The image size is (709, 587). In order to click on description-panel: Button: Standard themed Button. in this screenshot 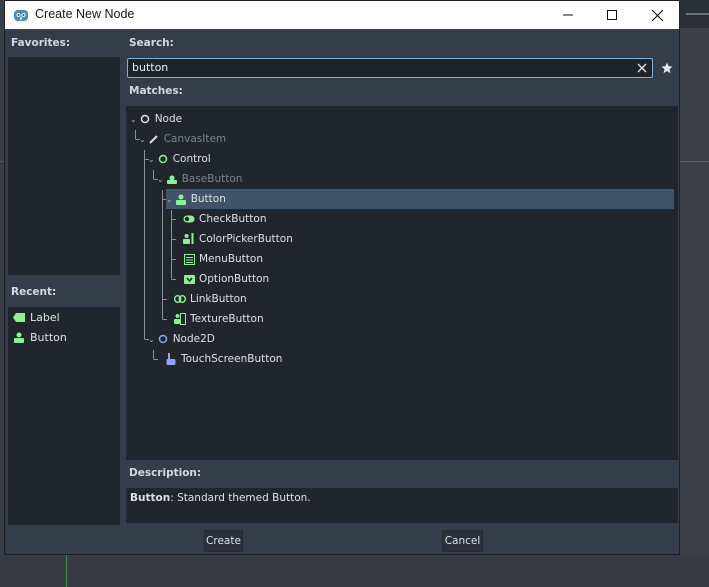, I will do `click(402, 505)`.